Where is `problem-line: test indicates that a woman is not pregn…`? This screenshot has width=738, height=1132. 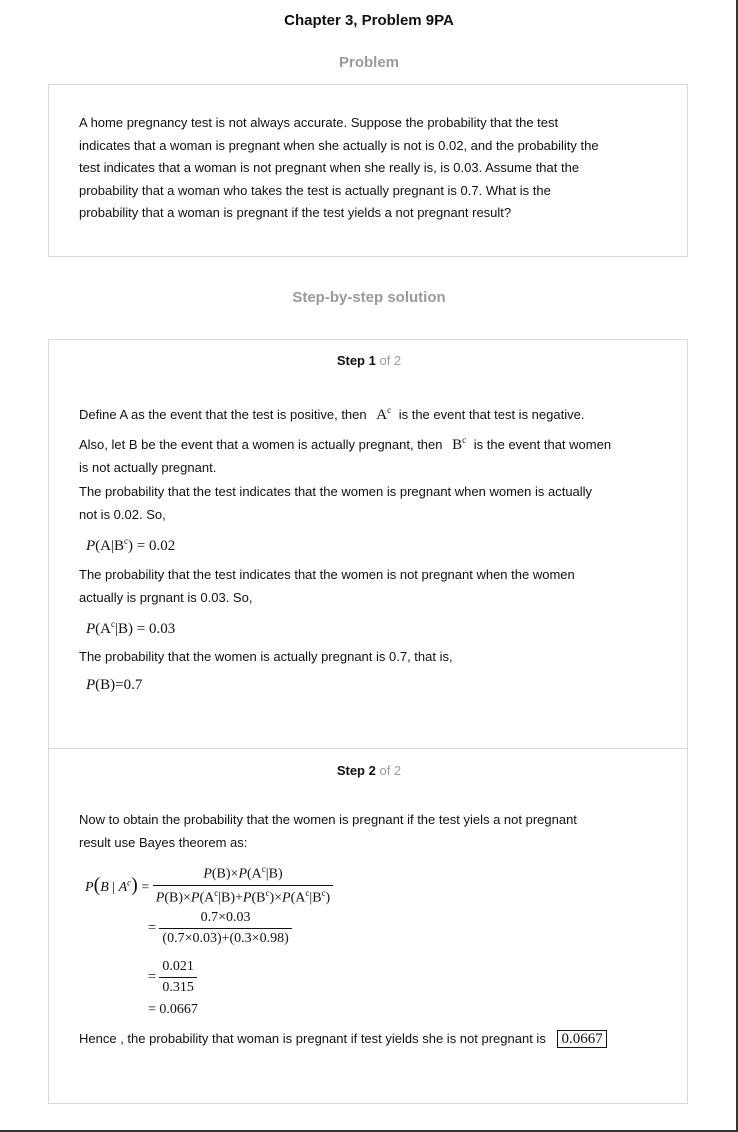 problem-line: test indicates that a woman is not pregn… is located at coordinates (329, 167).